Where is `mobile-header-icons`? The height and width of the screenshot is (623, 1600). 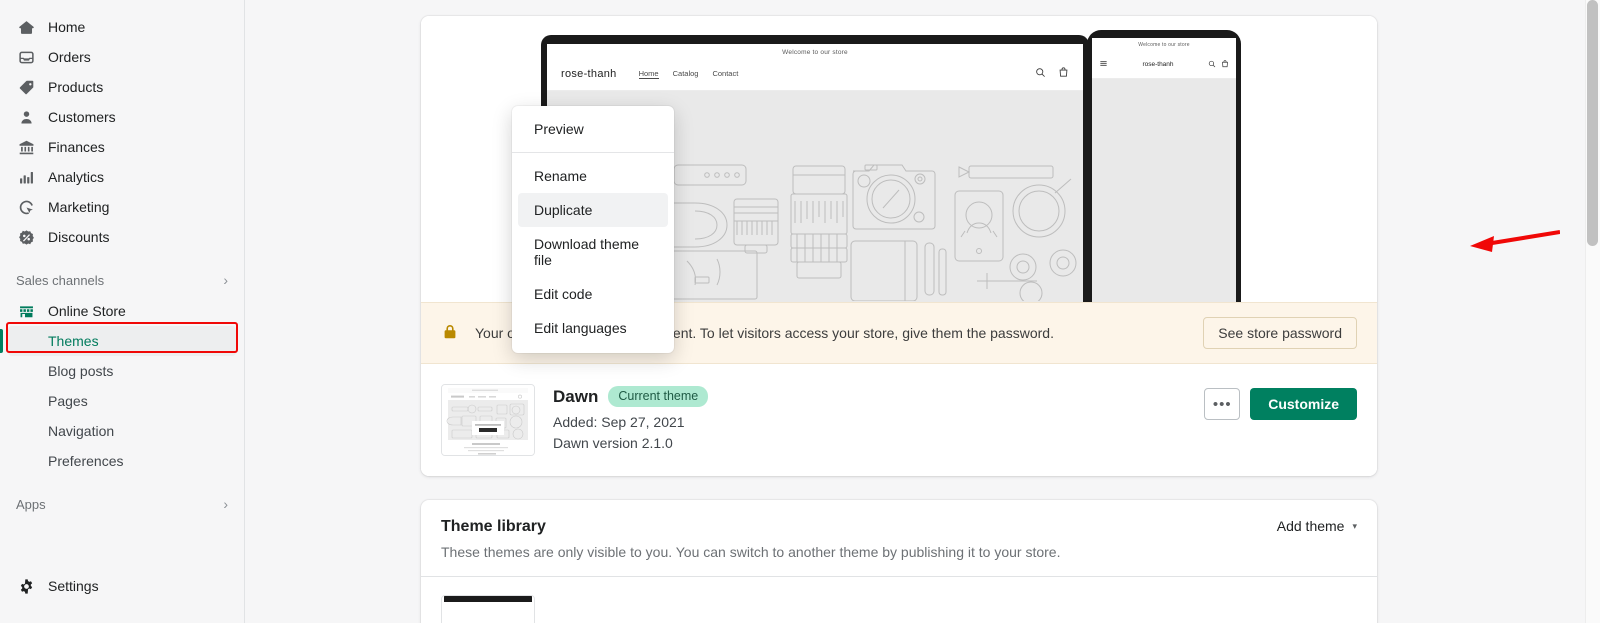
mobile-header-icons is located at coordinates (1218, 64).